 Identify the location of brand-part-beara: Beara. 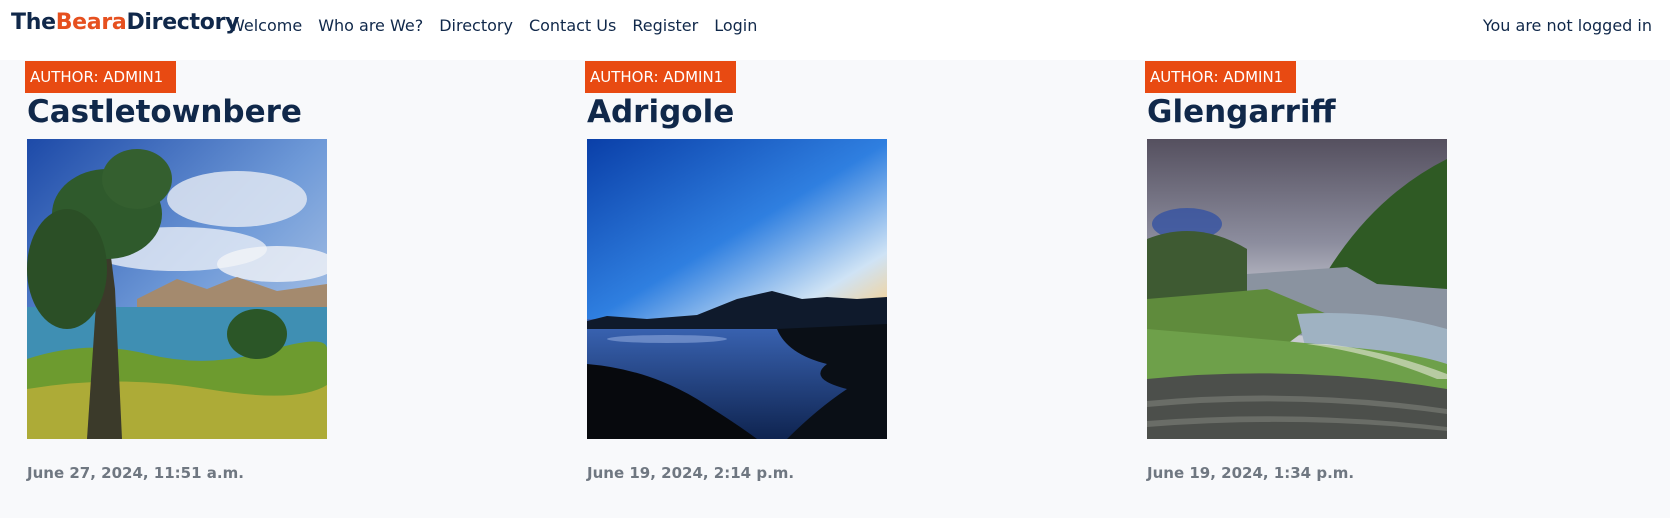
(91, 22).